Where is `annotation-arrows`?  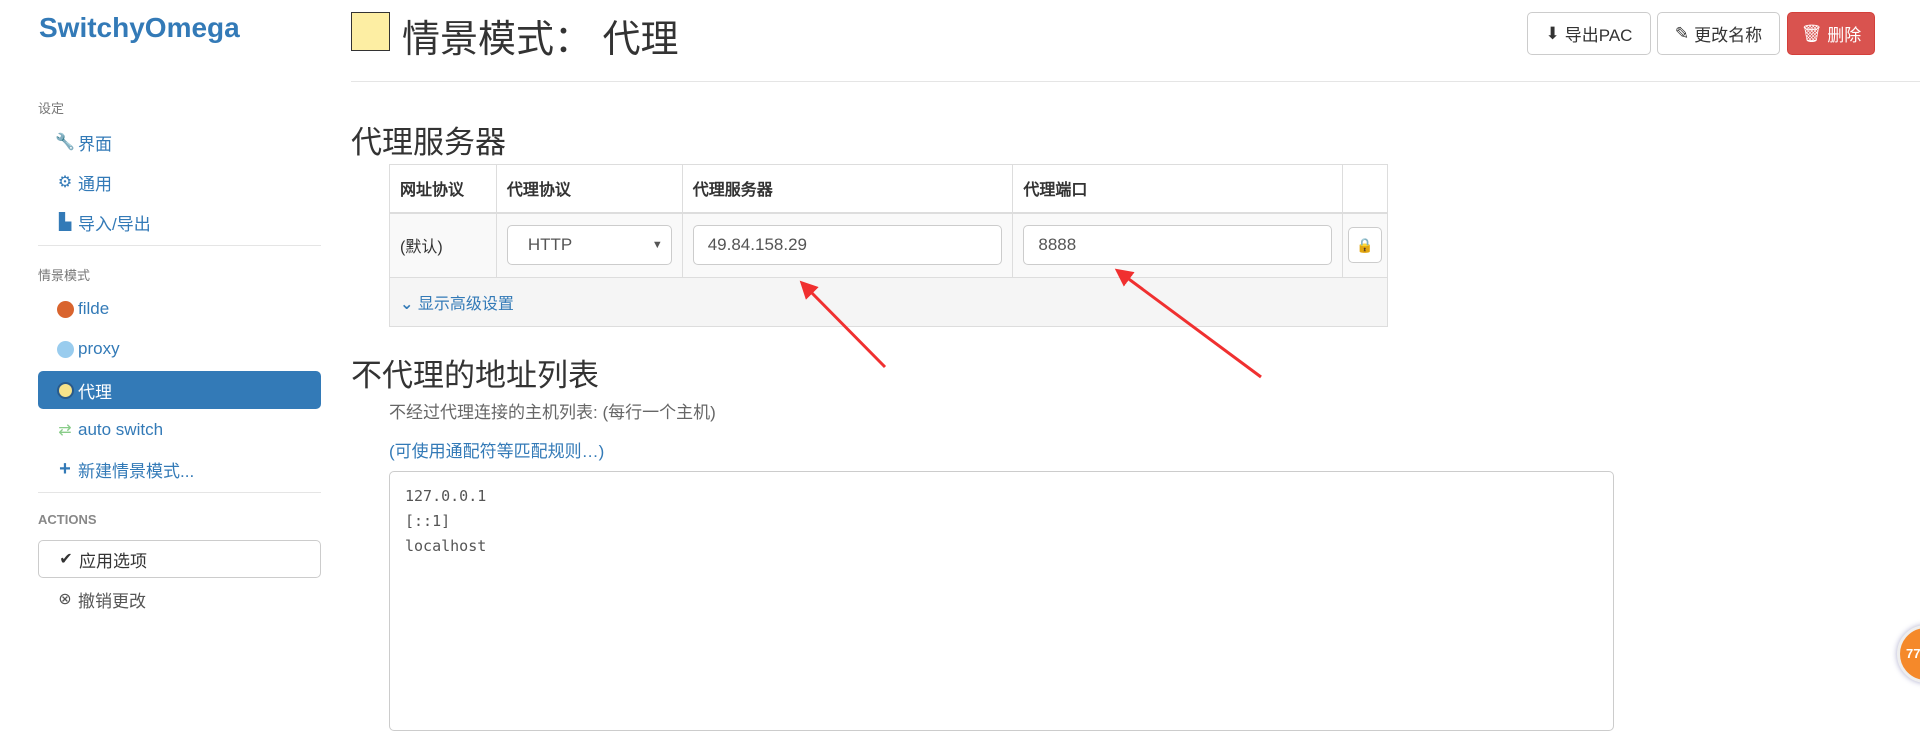 annotation-arrows is located at coordinates (1030, 323).